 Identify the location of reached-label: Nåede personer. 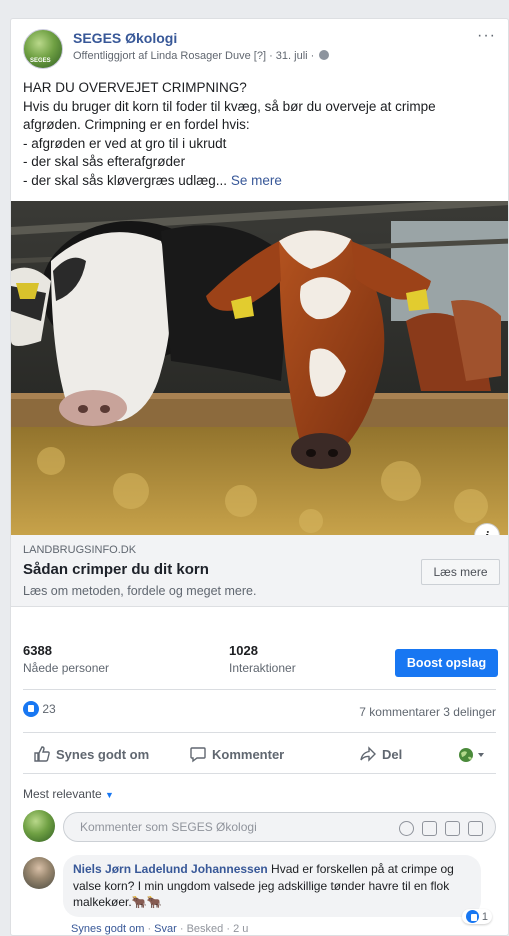
(66, 668).